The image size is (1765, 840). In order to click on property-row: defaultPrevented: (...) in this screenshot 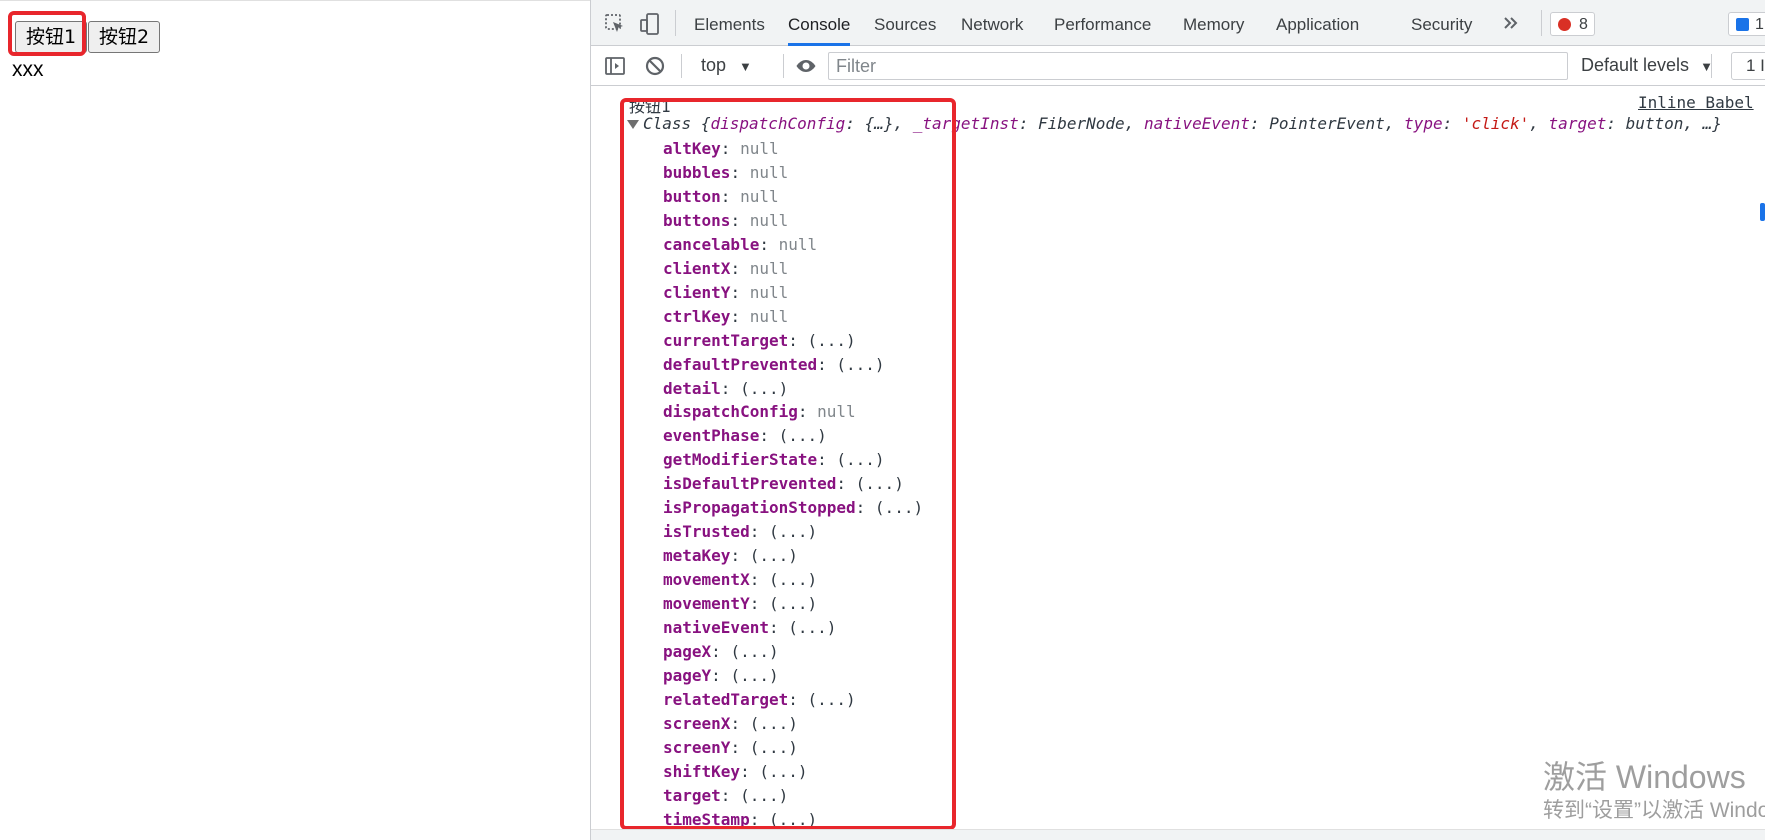, I will do `click(793, 366)`.